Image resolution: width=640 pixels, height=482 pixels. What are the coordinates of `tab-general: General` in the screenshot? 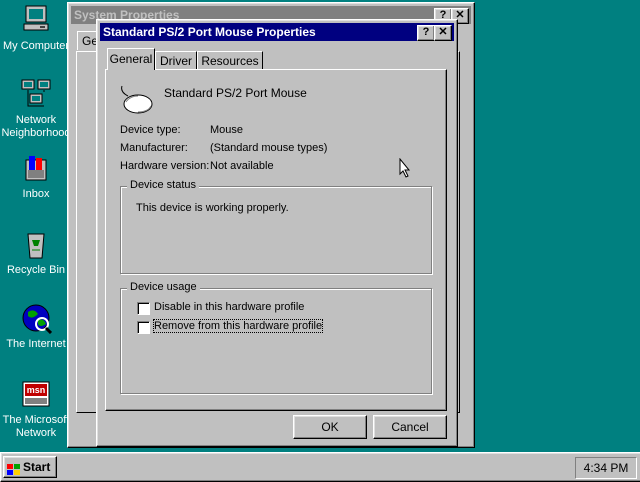 It's located at (131, 59).